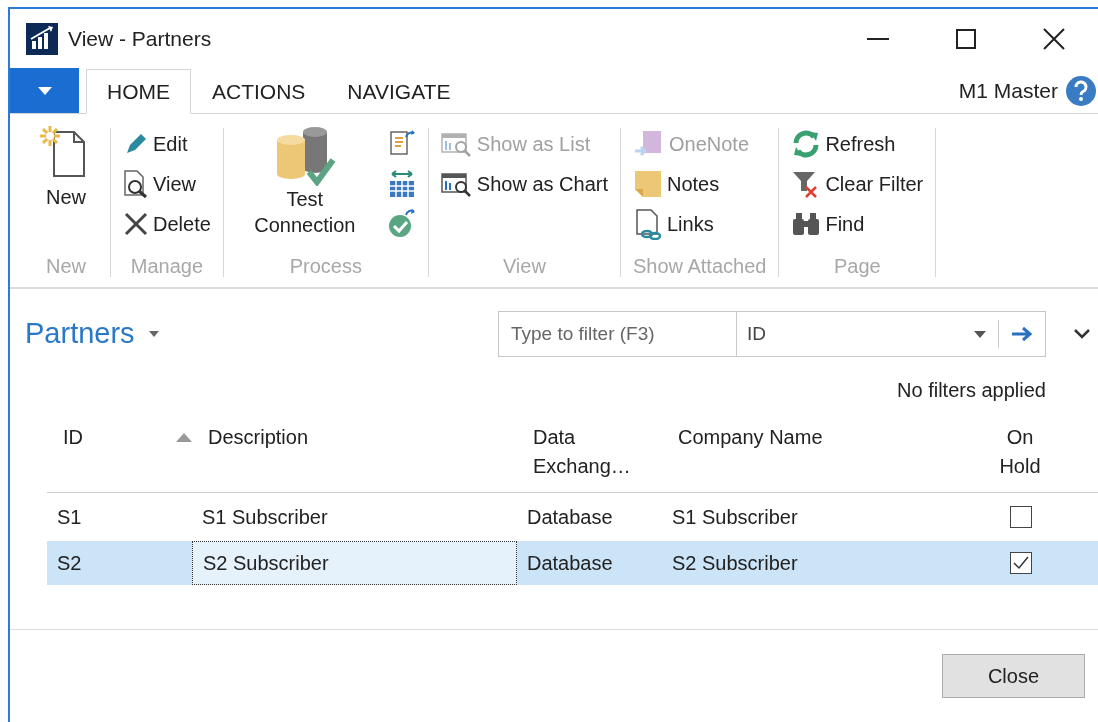 This screenshot has width=1098, height=722. Describe the element at coordinates (69, 563) in the screenshot. I see `table-cell-text: S2` at that location.